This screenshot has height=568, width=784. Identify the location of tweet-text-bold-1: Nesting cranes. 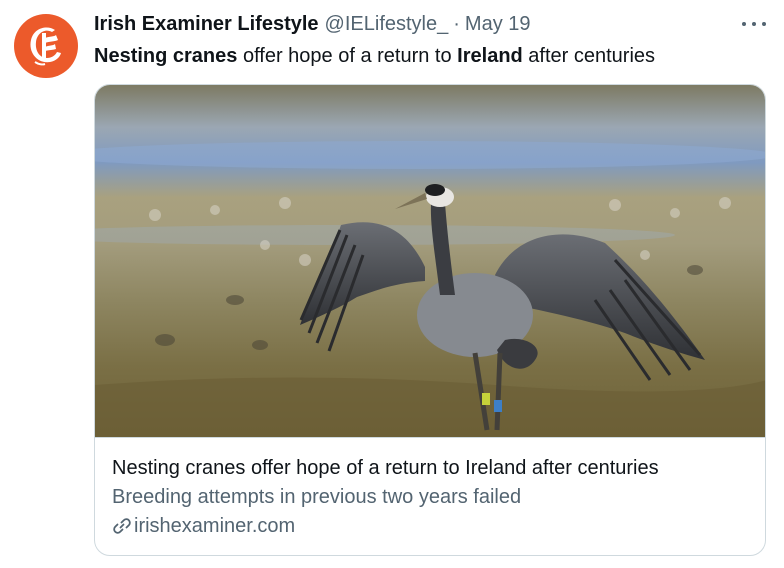
(166, 56).